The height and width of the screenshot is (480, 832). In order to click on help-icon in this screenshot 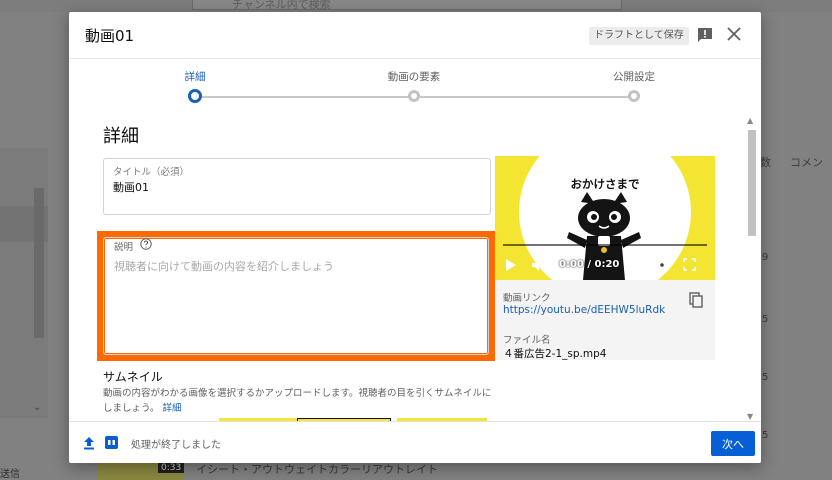, I will do `click(146, 244)`.